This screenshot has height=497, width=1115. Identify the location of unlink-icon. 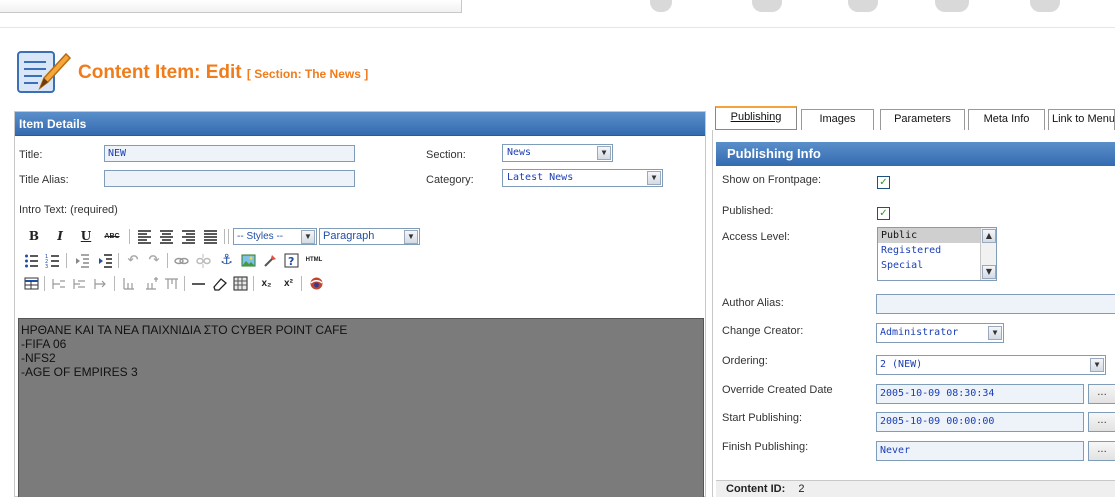
(203, 260).